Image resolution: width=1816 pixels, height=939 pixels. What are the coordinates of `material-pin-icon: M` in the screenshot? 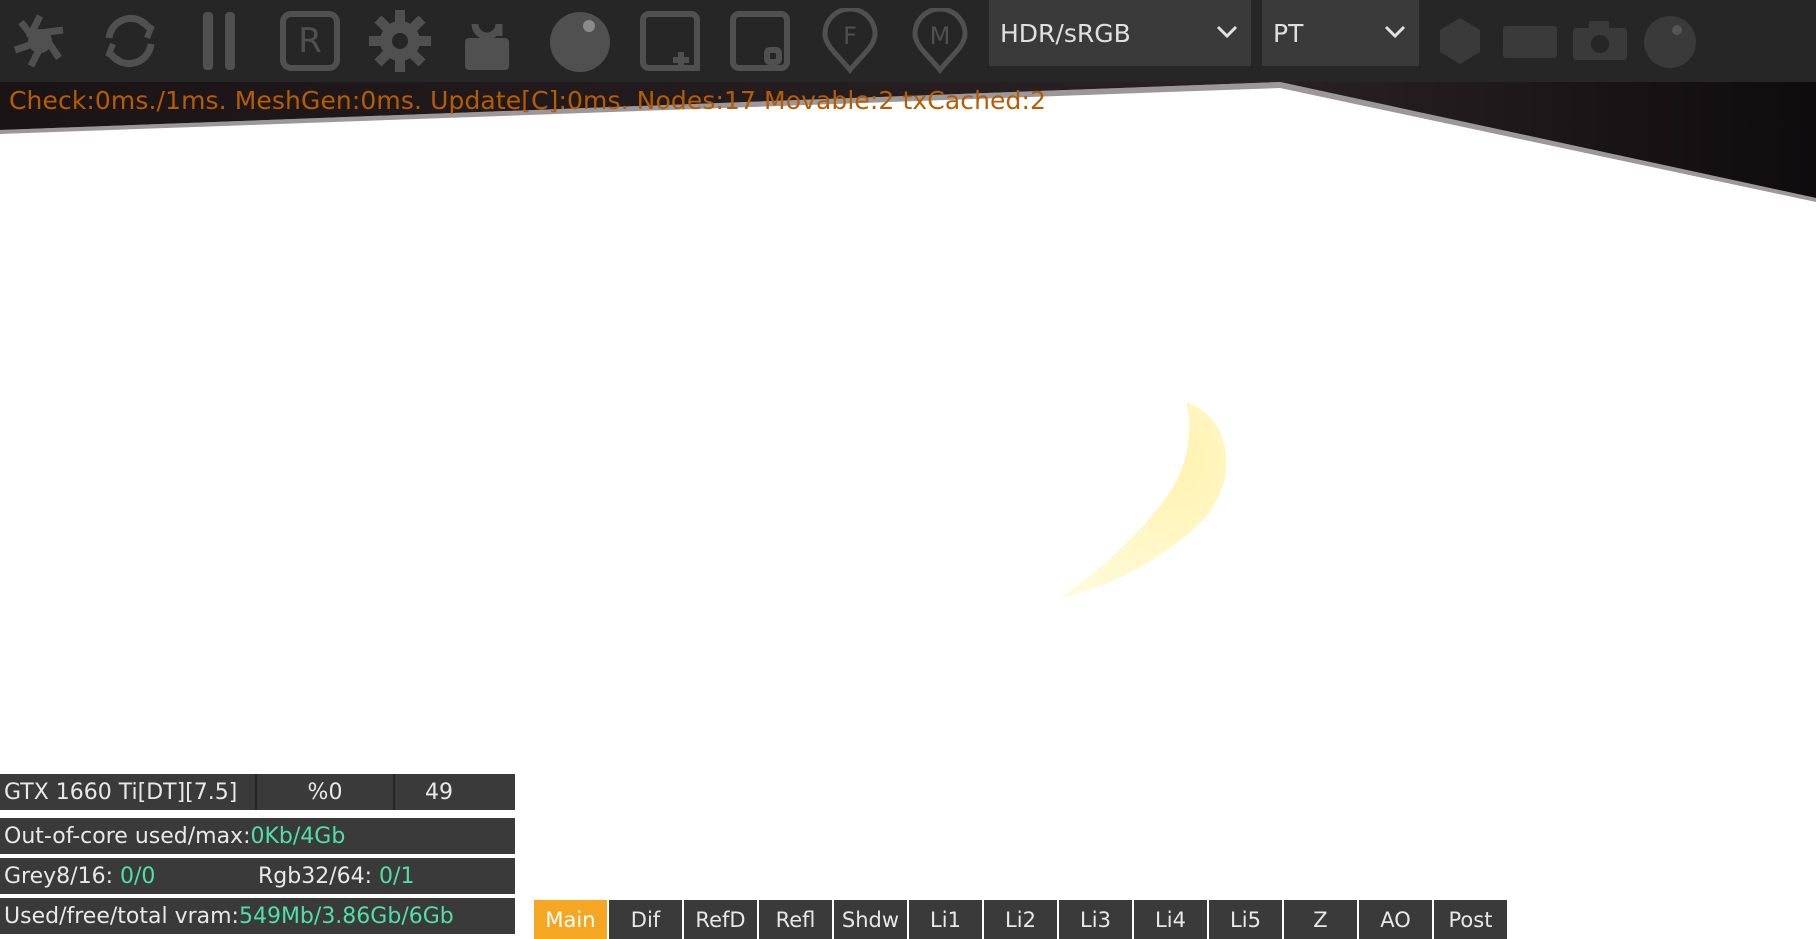 It's located at (940, 41).